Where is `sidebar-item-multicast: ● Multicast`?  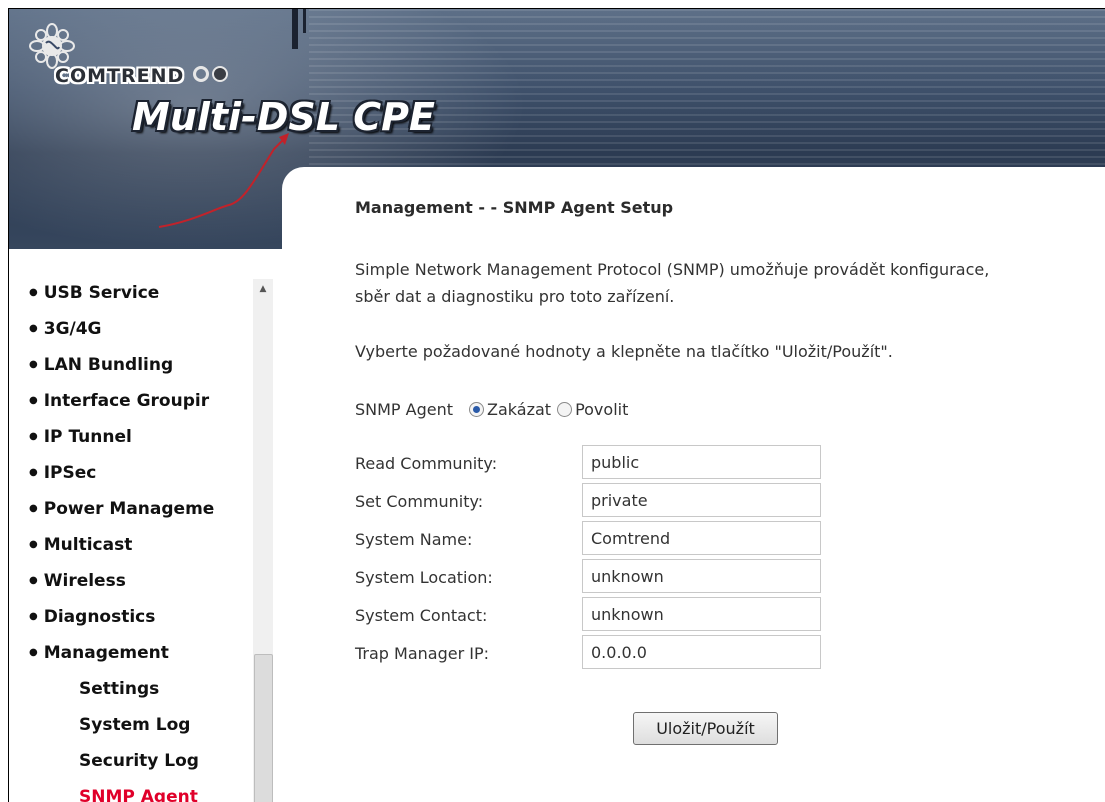 sidebar-item-multicast: ● Multicast is located at coordinates (142, 549).